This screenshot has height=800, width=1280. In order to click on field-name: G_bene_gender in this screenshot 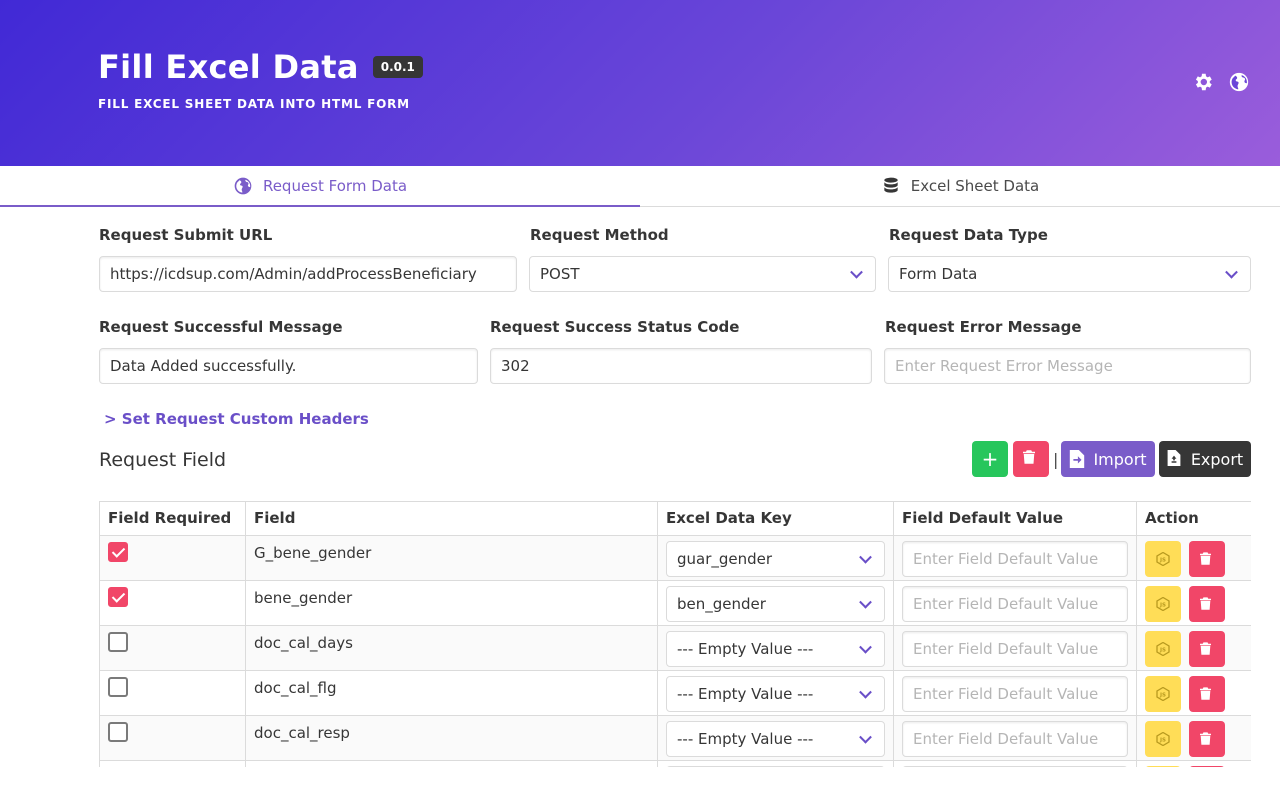, I will do `click(313, 552)`.